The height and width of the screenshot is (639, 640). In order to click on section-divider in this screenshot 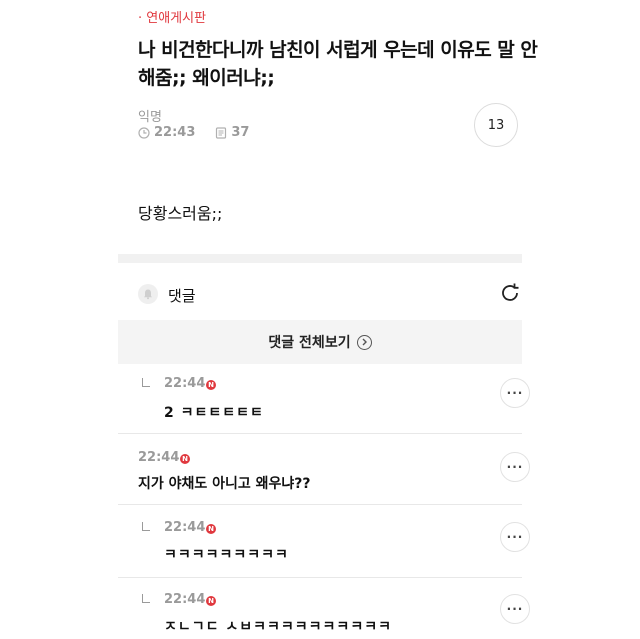, I will do `click(320, 258)`.